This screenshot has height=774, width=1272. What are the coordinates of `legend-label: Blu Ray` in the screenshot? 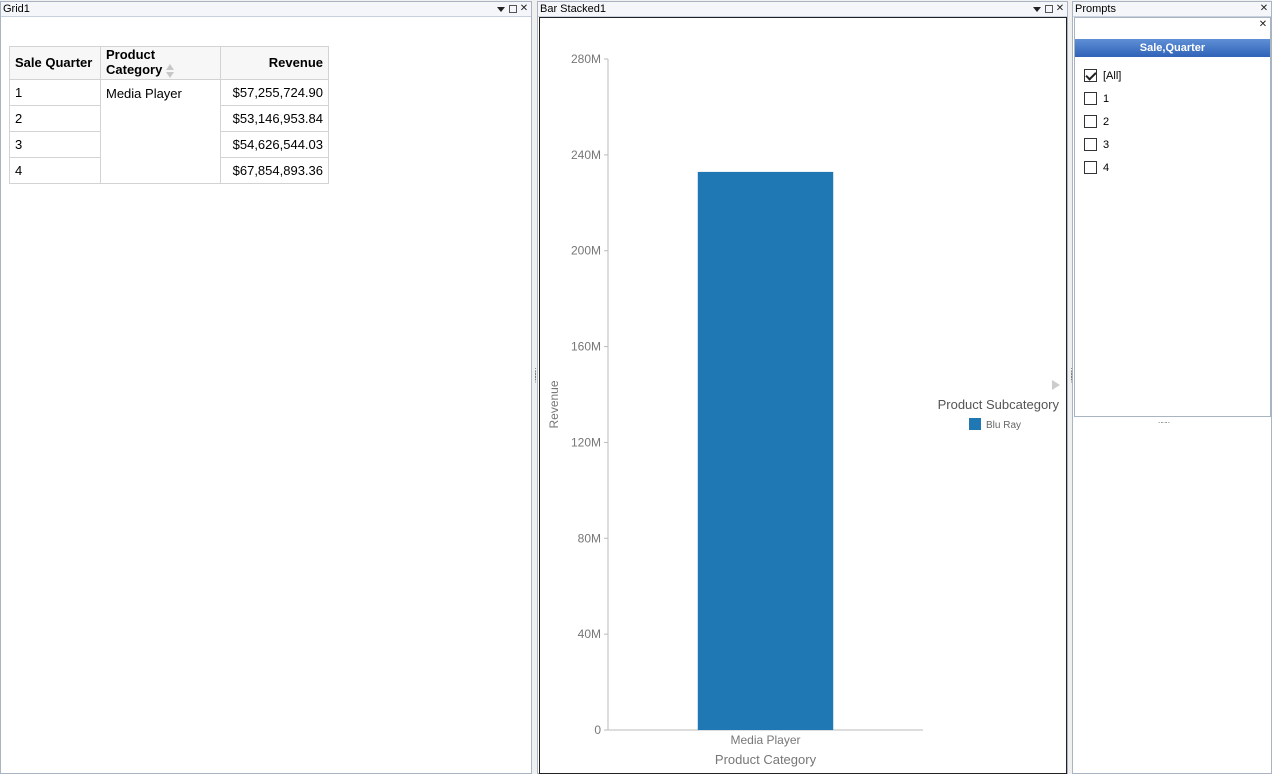 It's located at (1003, 425).